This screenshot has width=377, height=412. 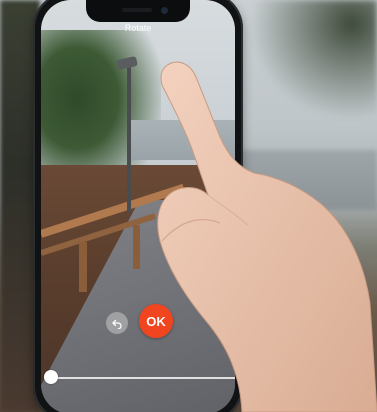 I want to click on speaker, so click(x=137, y=10).